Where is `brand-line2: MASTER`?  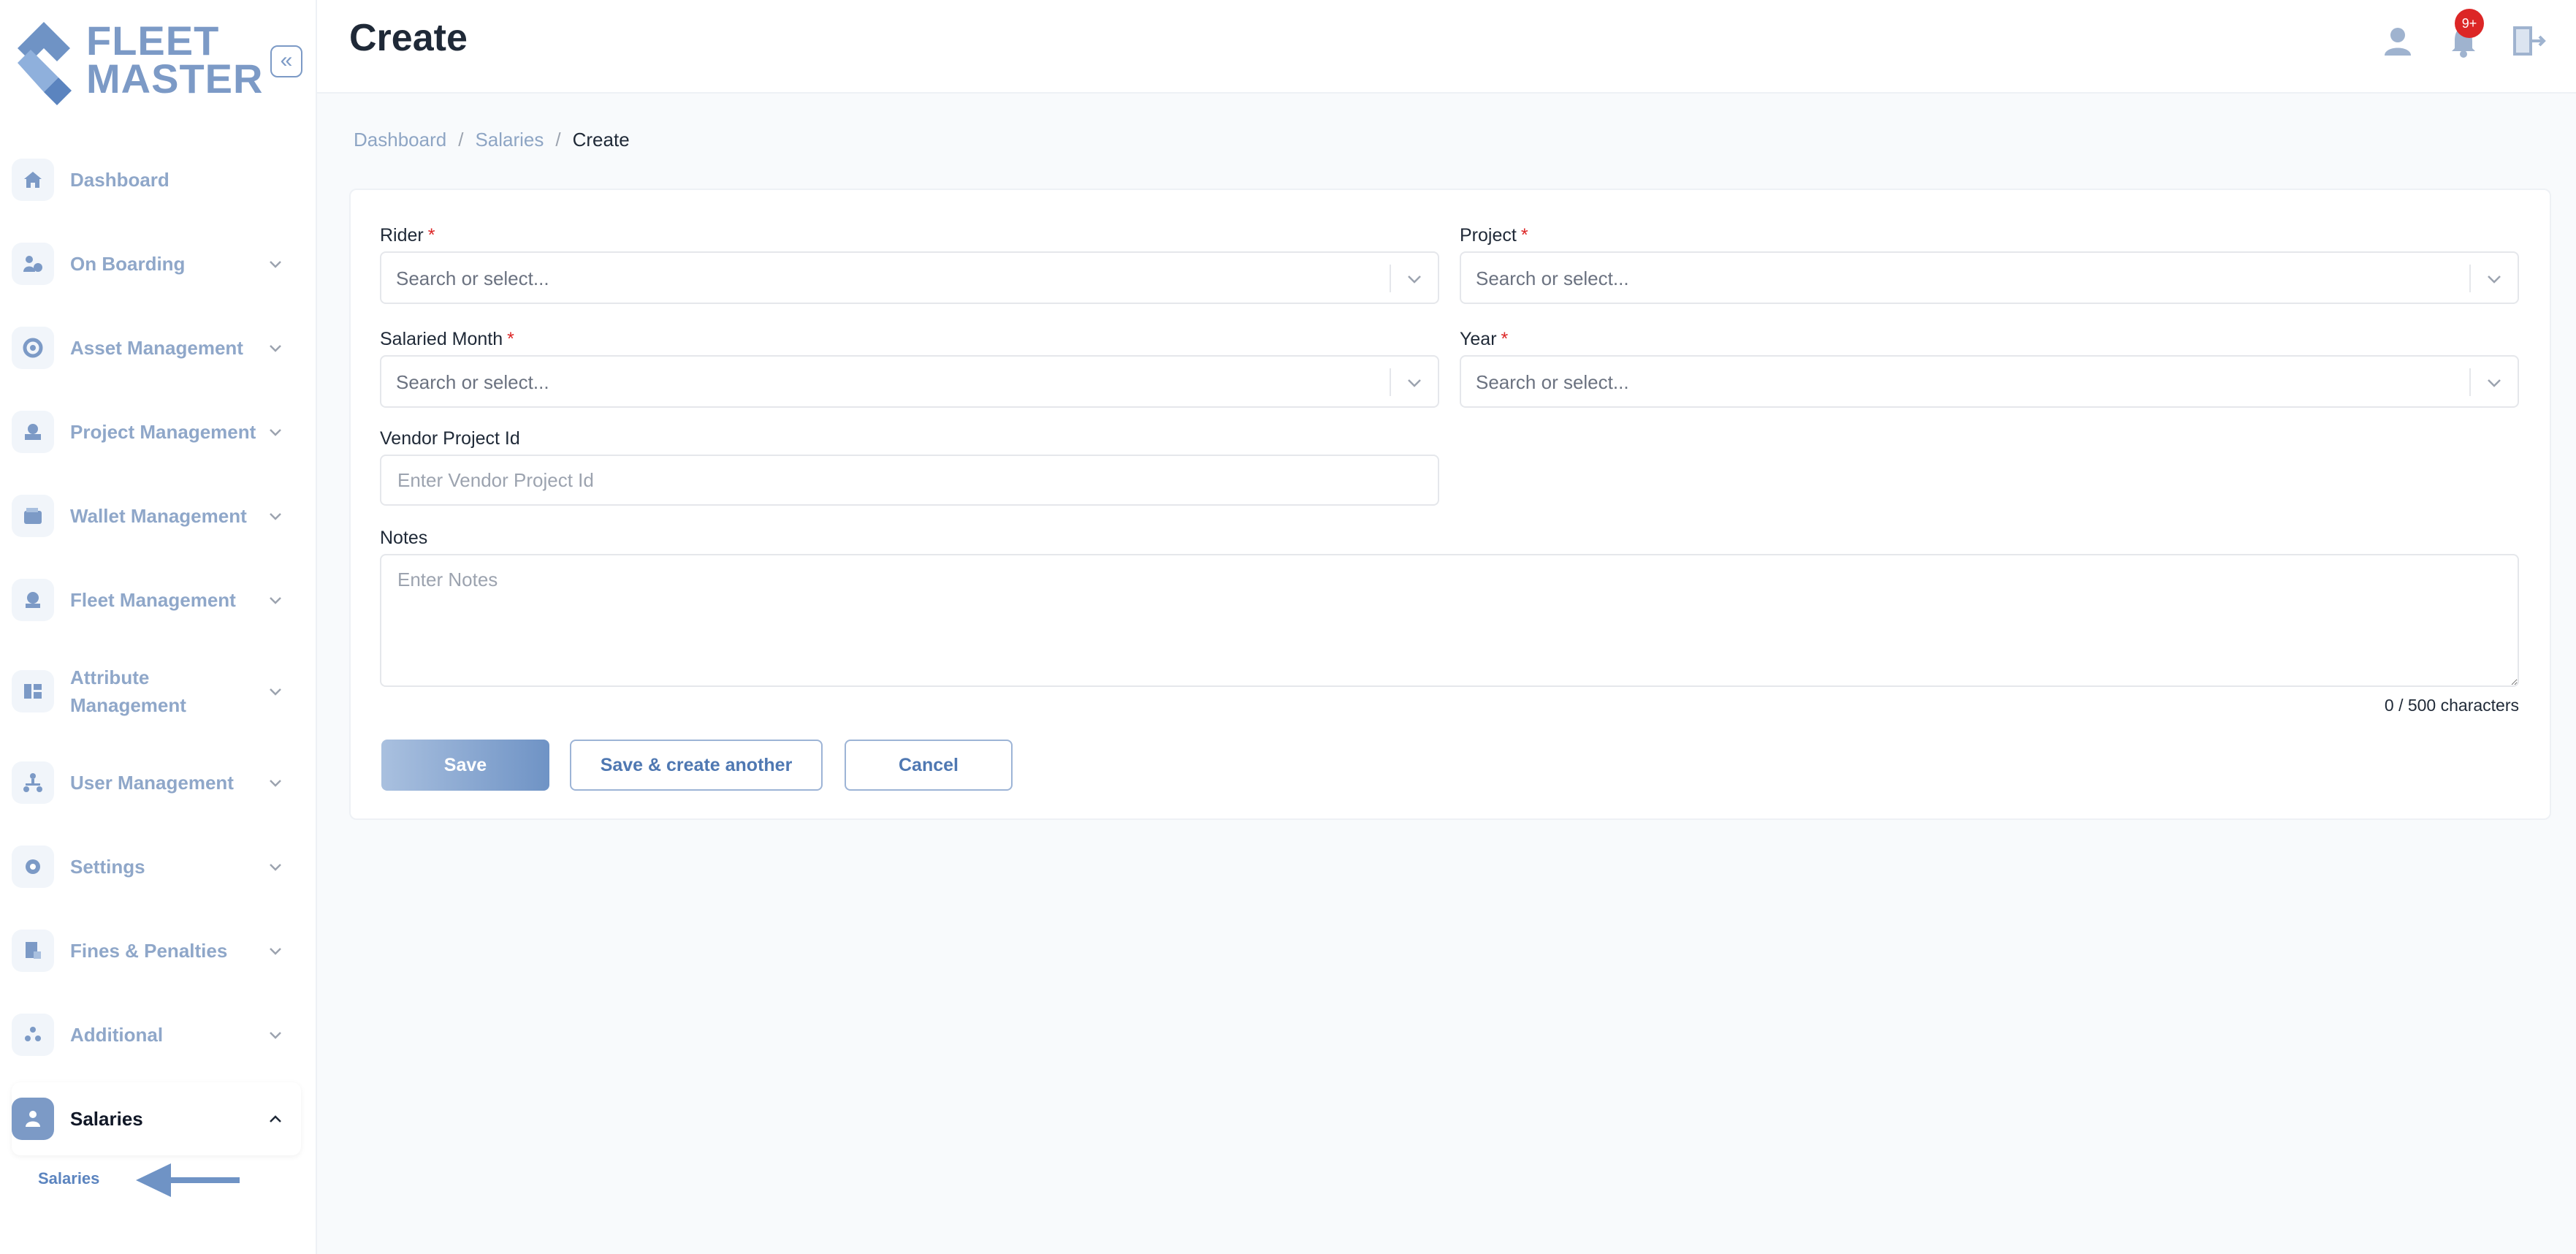
brand-line2: MASTER is located at coordinates (175, 79).